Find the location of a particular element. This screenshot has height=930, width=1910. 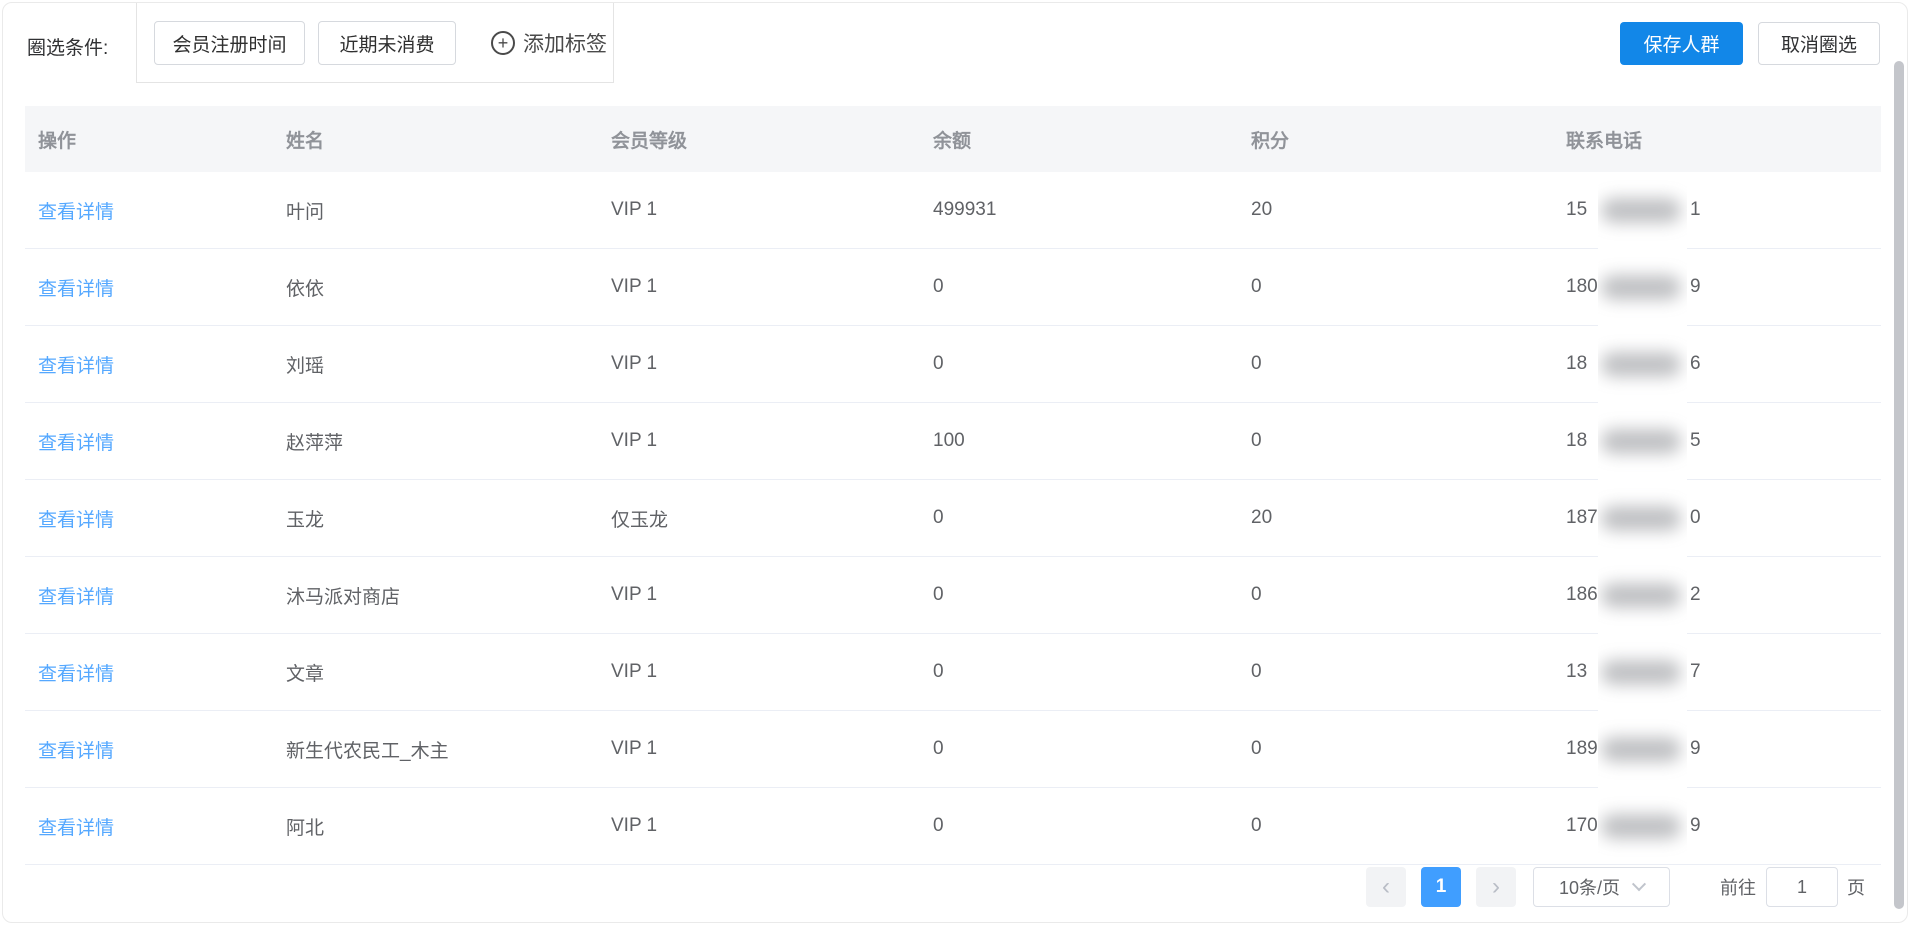

filter-group: 会员注册时间 近期未消费 + 添加标签 is located at coordinates (375, 43).